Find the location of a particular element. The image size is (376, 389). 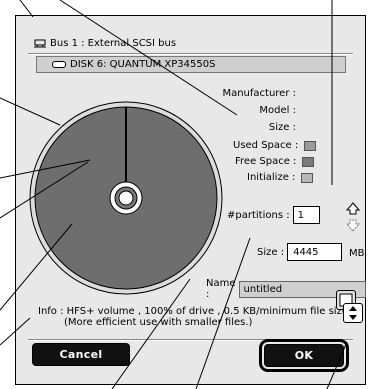

size-info-label: Size : is located at coordinates (282, 127).